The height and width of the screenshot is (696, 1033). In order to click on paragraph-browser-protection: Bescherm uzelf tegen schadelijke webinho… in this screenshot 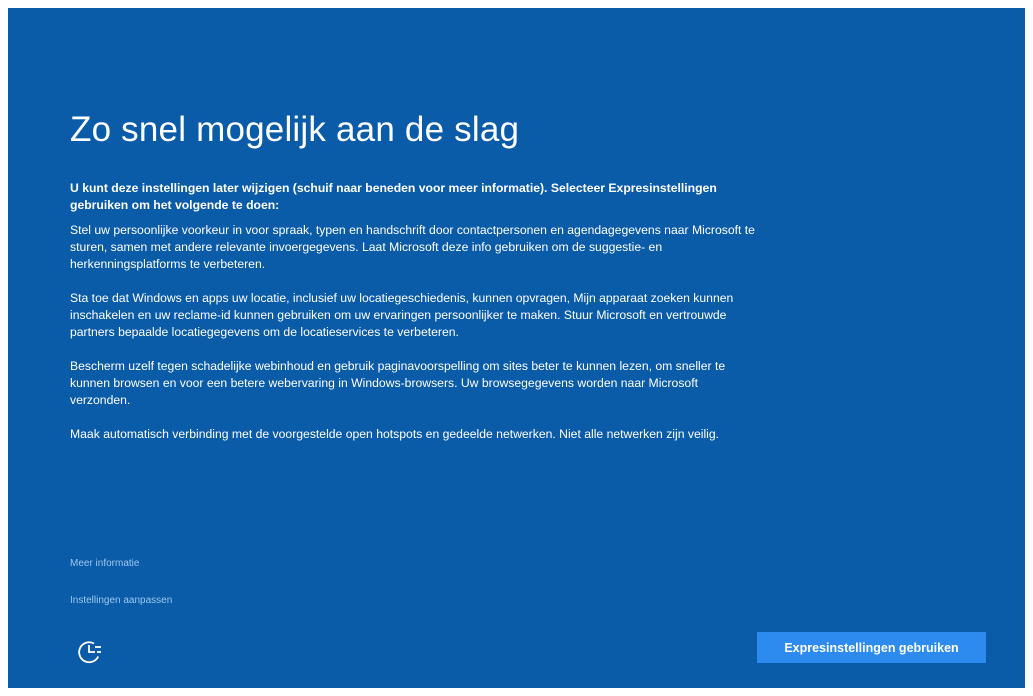, I will do `click(398, 383)`.